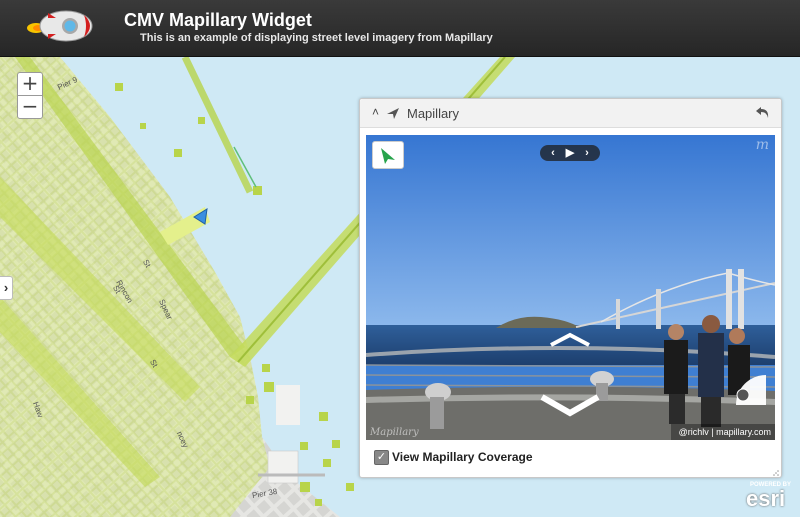 The height and width of the screenshot is (517, 800). I want to click on image-attribution: @richlv | mapillary.com, so click(722, 432).